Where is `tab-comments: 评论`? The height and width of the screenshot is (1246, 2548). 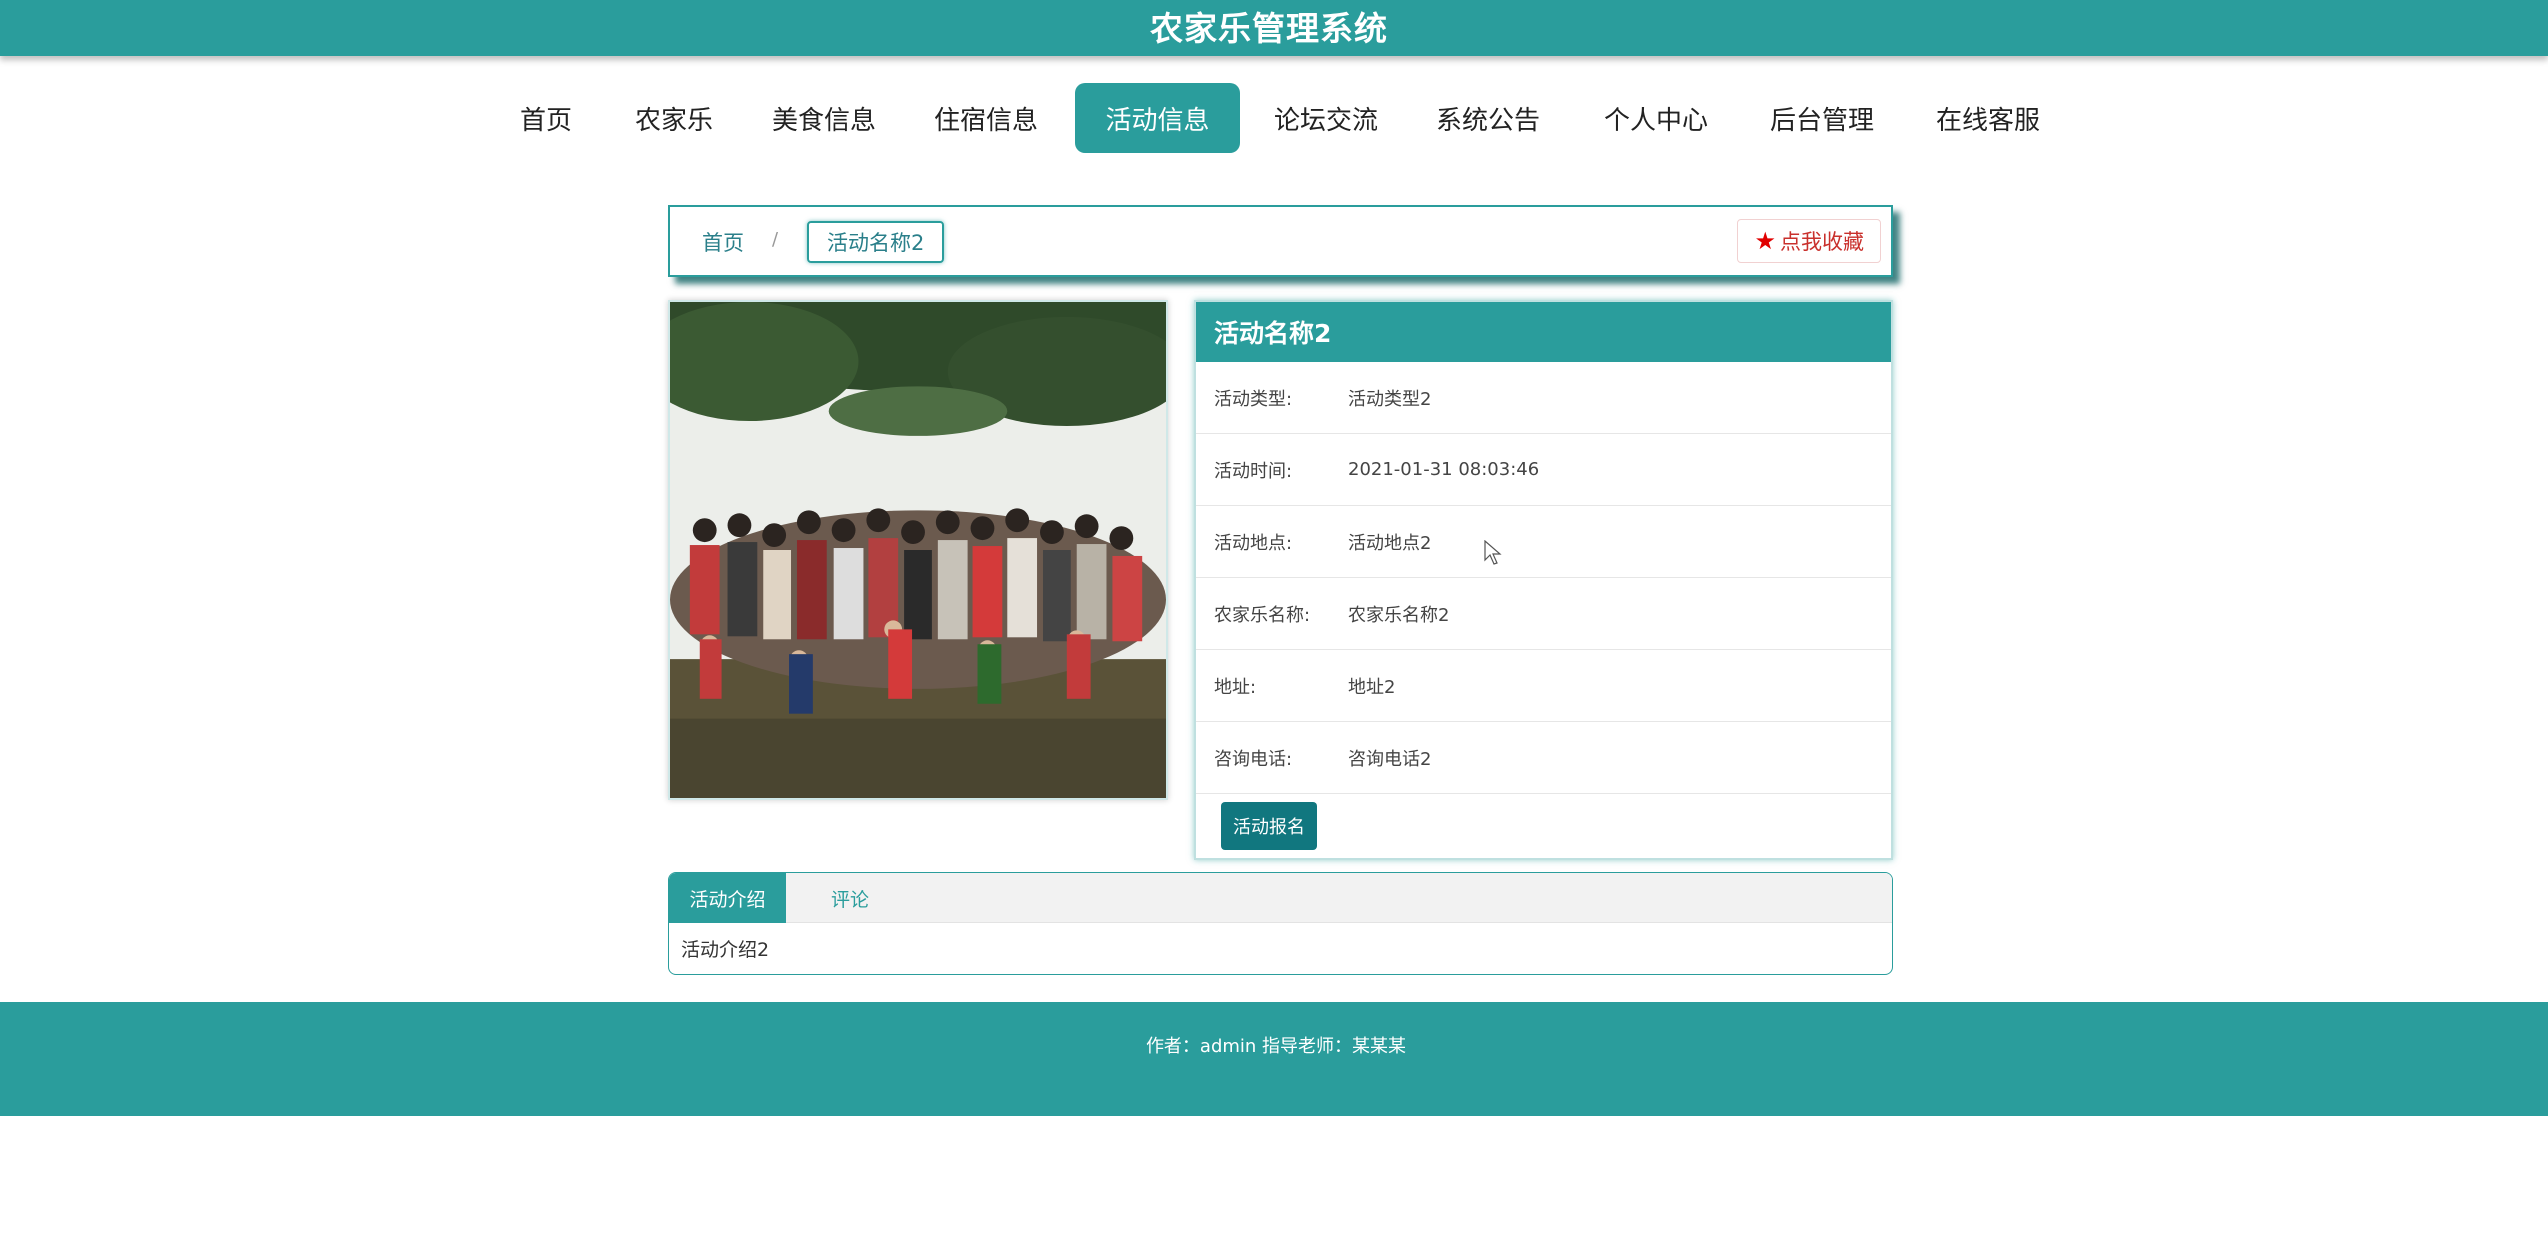 tab-comments: 评论 is located at coordinates (850, 898).